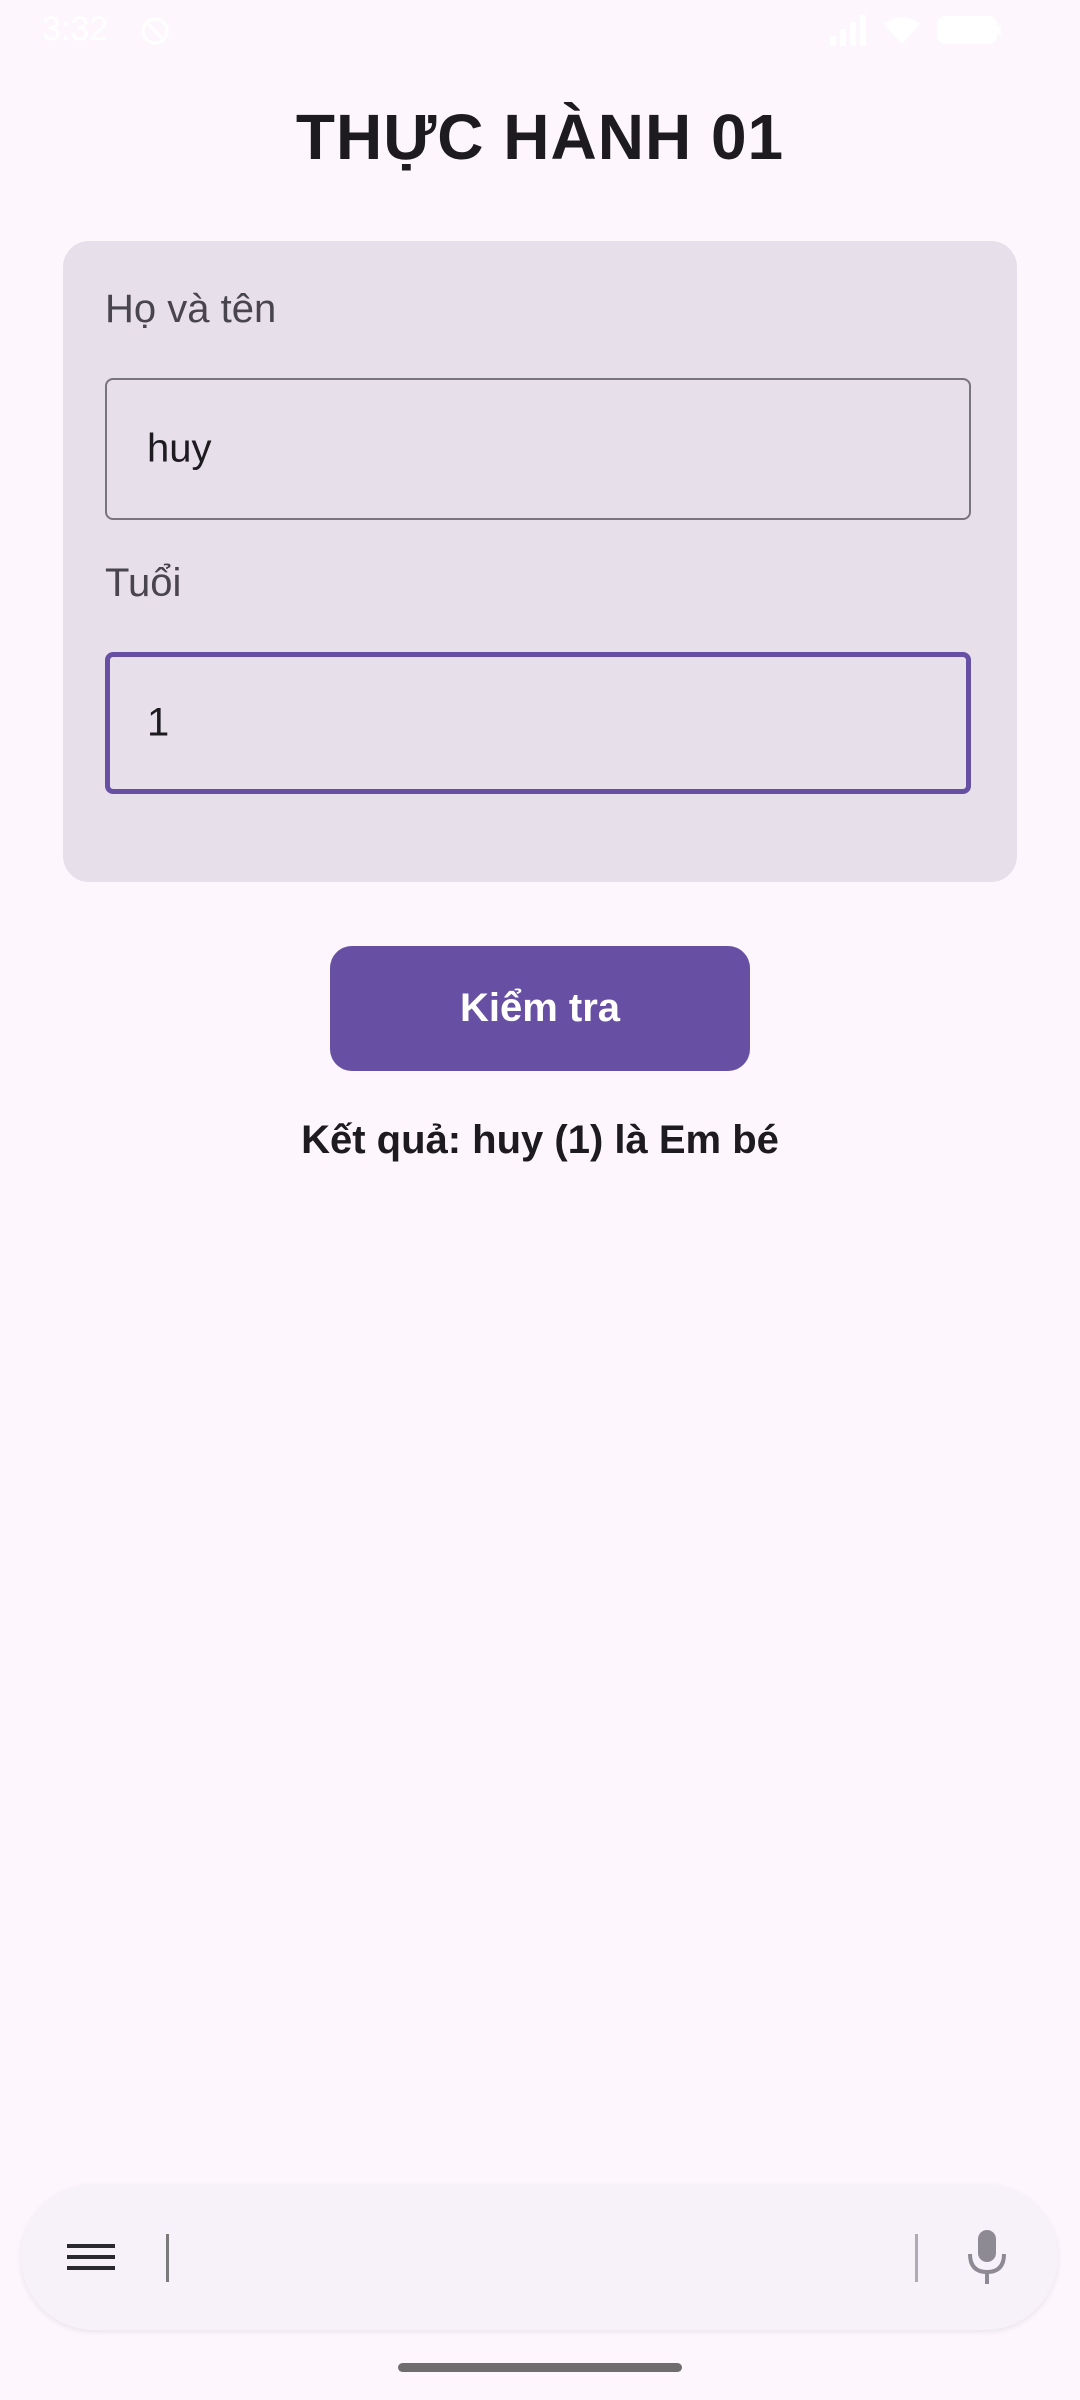  Describe the element at coordinates (158, 722) in the screenshot. I see `age-field-value: 1` at that location.